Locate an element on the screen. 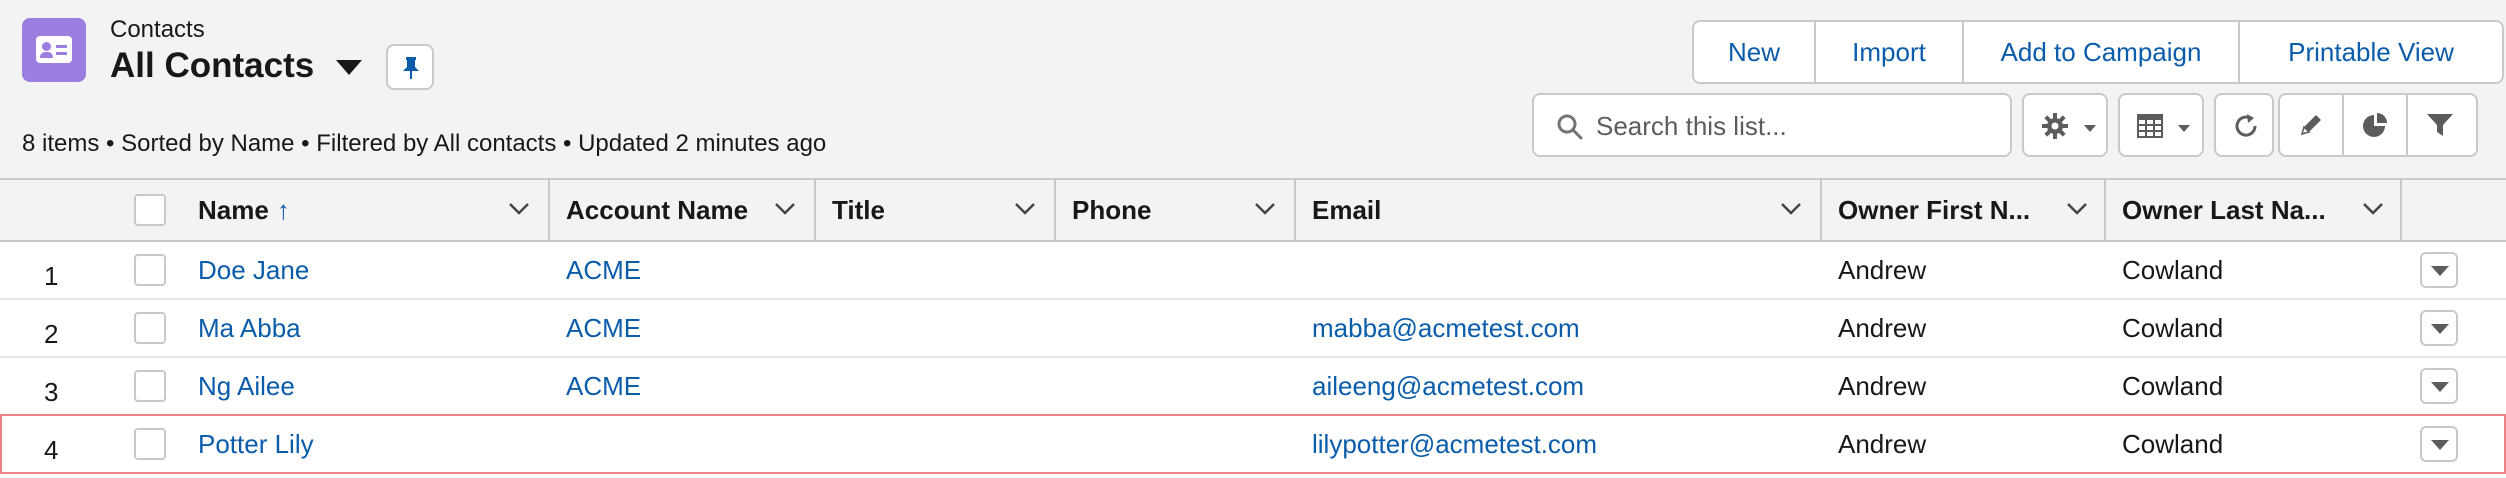 The width and height of the screenshot is (2506, 478). column-header-name: Name ↑ is located at coordinates (244, 210).